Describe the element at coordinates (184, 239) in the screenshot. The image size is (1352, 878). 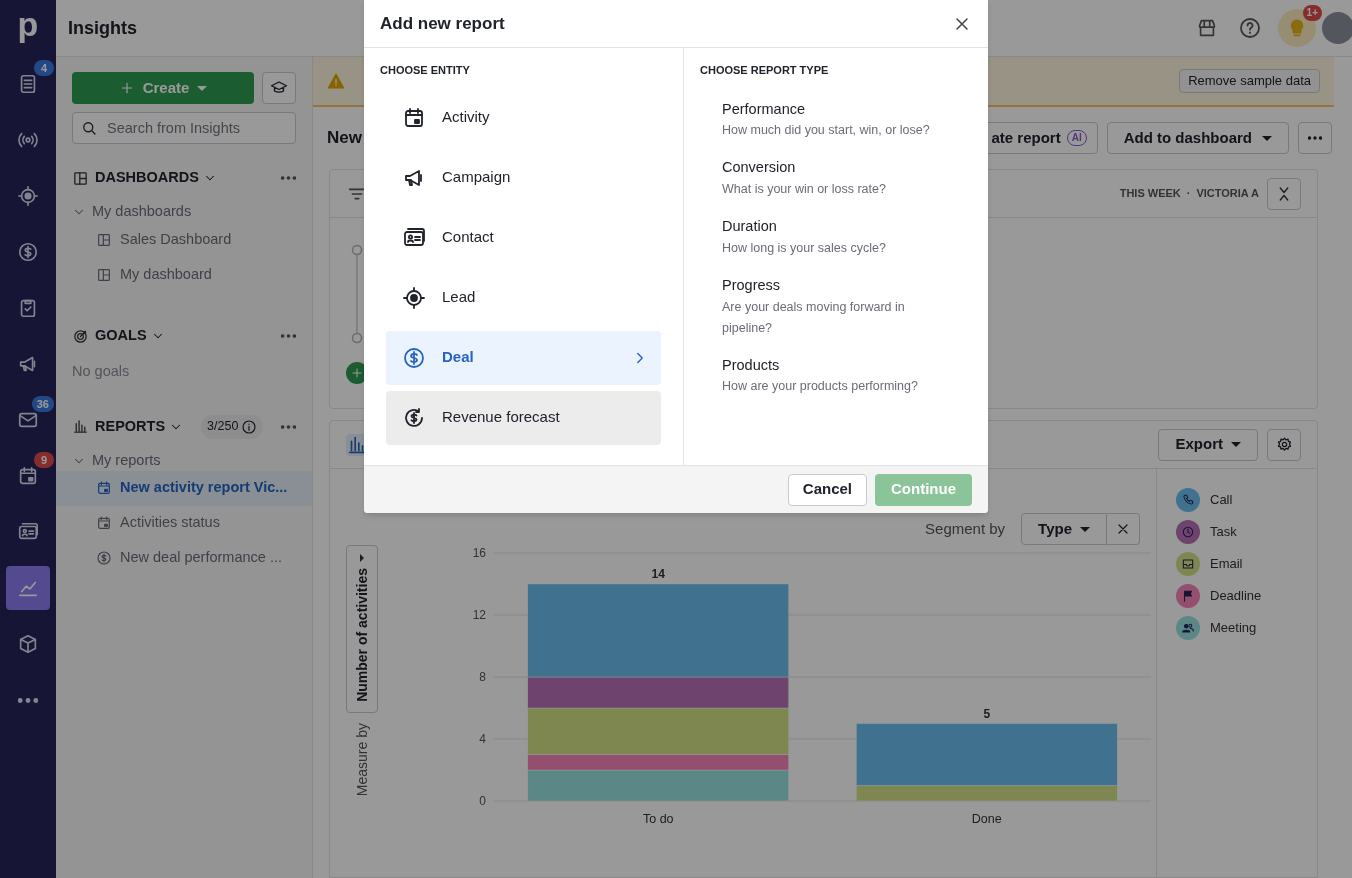
I see `sidebar-item: Sales Dashboard` at that location.